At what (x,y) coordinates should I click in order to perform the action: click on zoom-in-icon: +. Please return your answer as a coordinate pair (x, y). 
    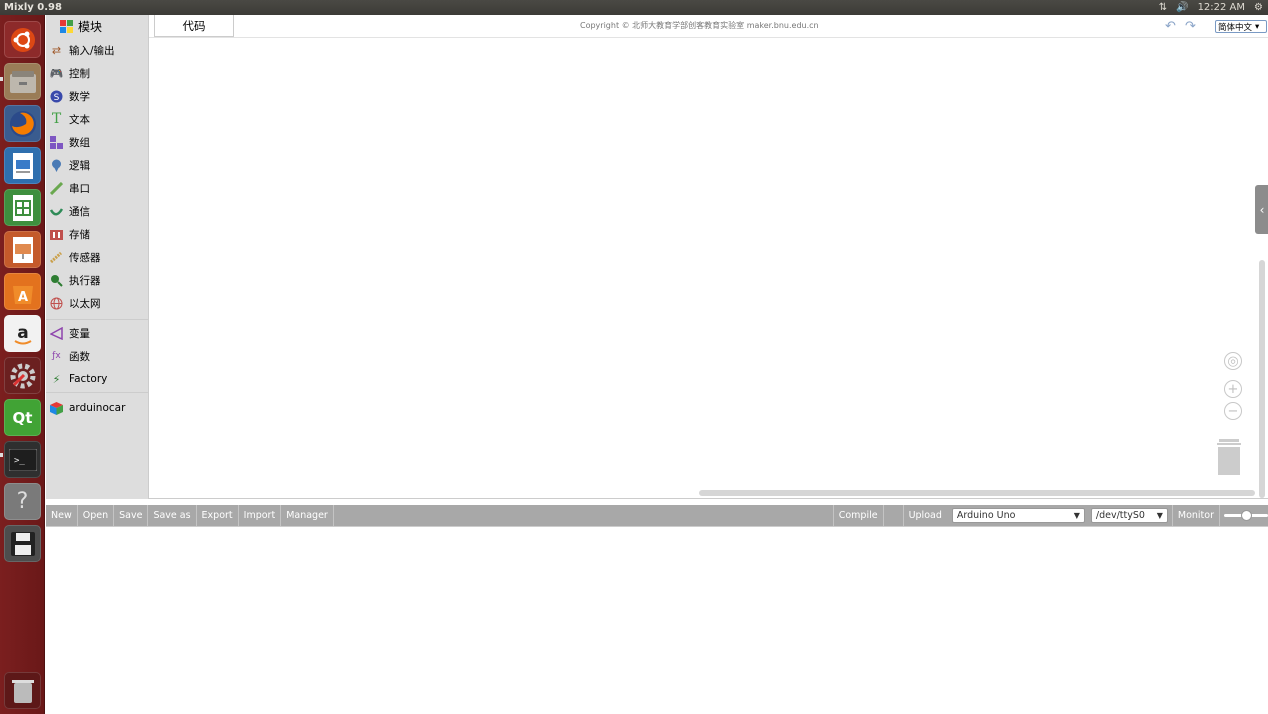
    Looking at the image, I should click on (1233, 389).